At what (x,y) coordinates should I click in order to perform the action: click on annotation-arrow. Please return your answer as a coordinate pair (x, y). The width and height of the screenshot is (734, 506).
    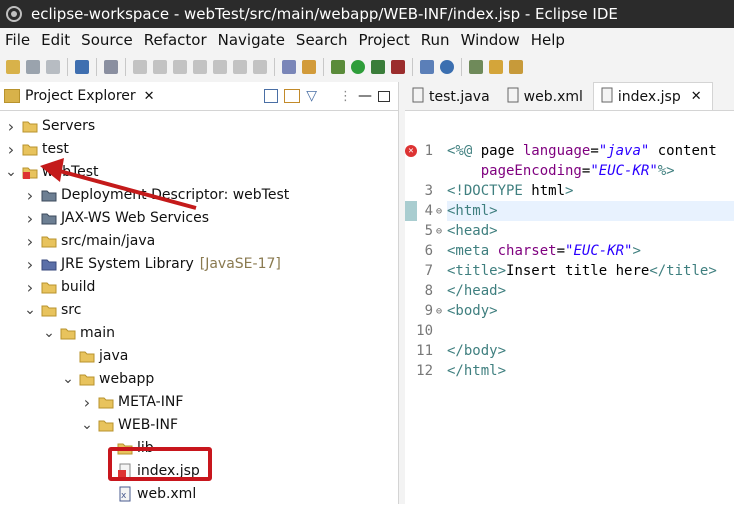
    Looking at the image, I should click on (118, 184).